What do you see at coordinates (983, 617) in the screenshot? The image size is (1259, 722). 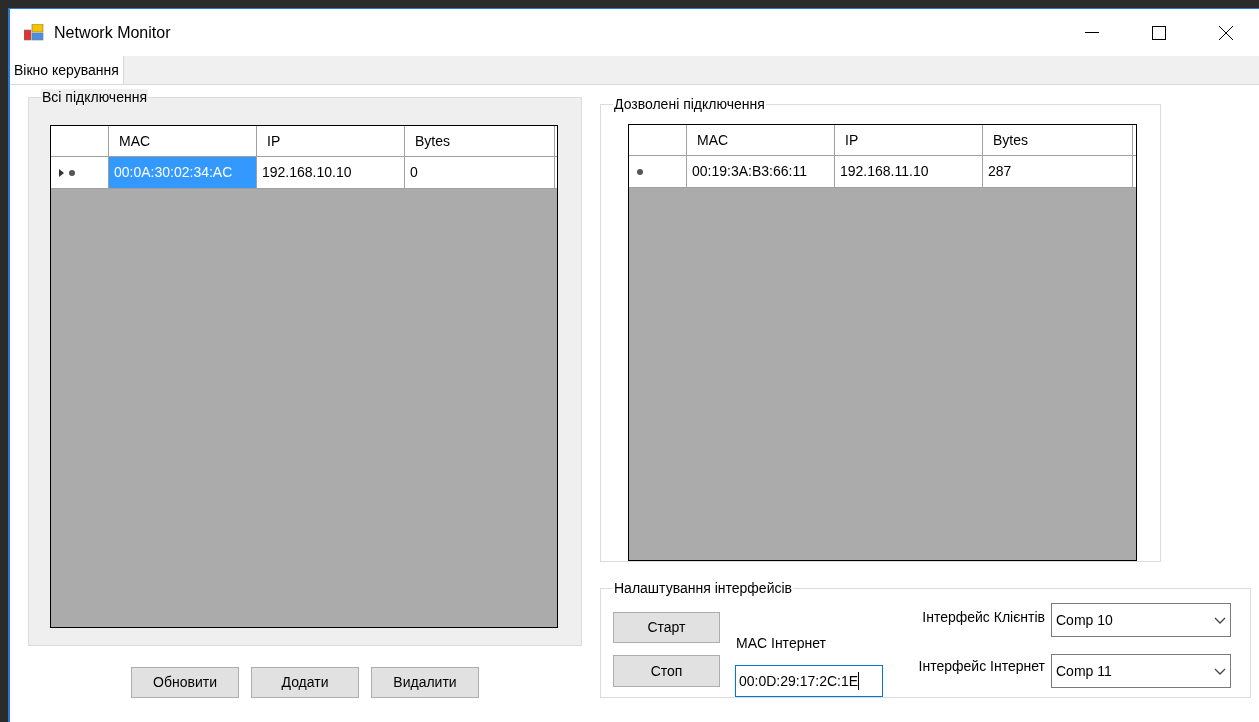 I see `field-label: Інтерфейс Клієнтів` at bounding box center [983, 617].